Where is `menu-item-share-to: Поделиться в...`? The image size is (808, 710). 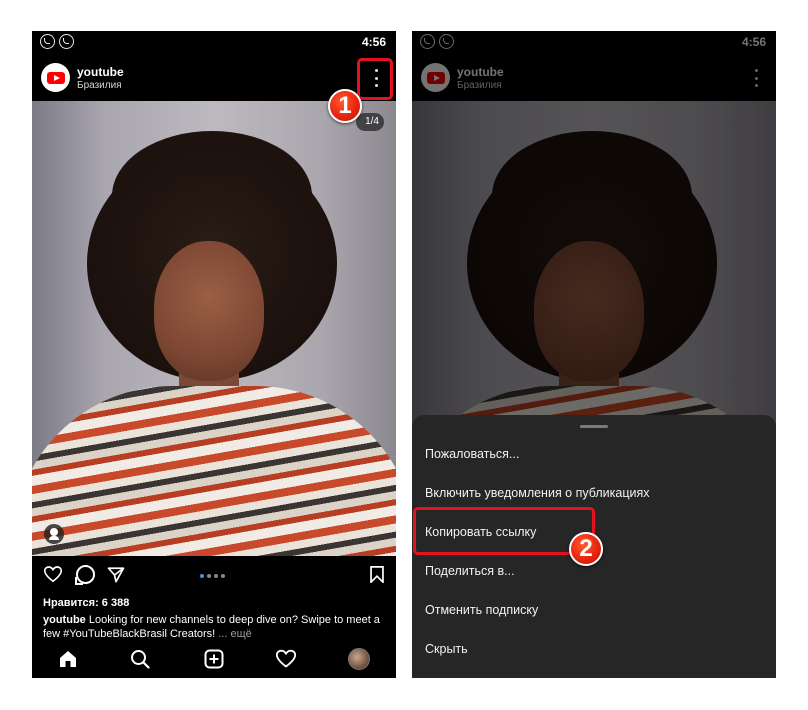
menu-item-share-to: Поделиться в... is located at coordinates (470, 571).